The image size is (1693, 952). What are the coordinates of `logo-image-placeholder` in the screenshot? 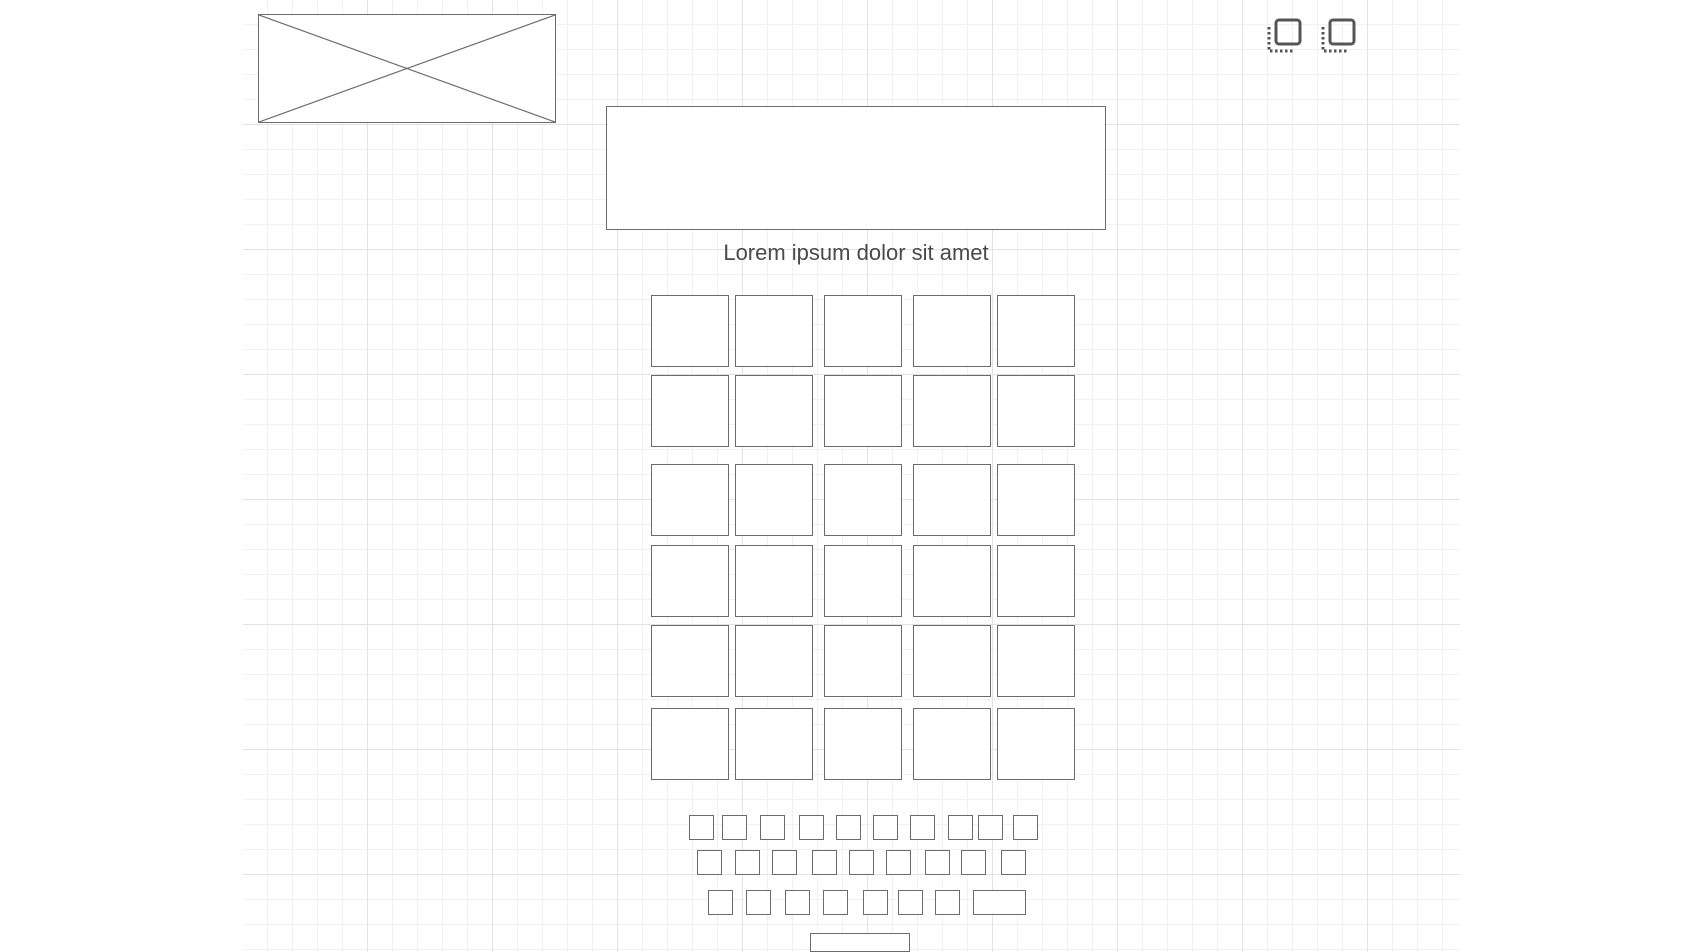 It's located at (407, 68).